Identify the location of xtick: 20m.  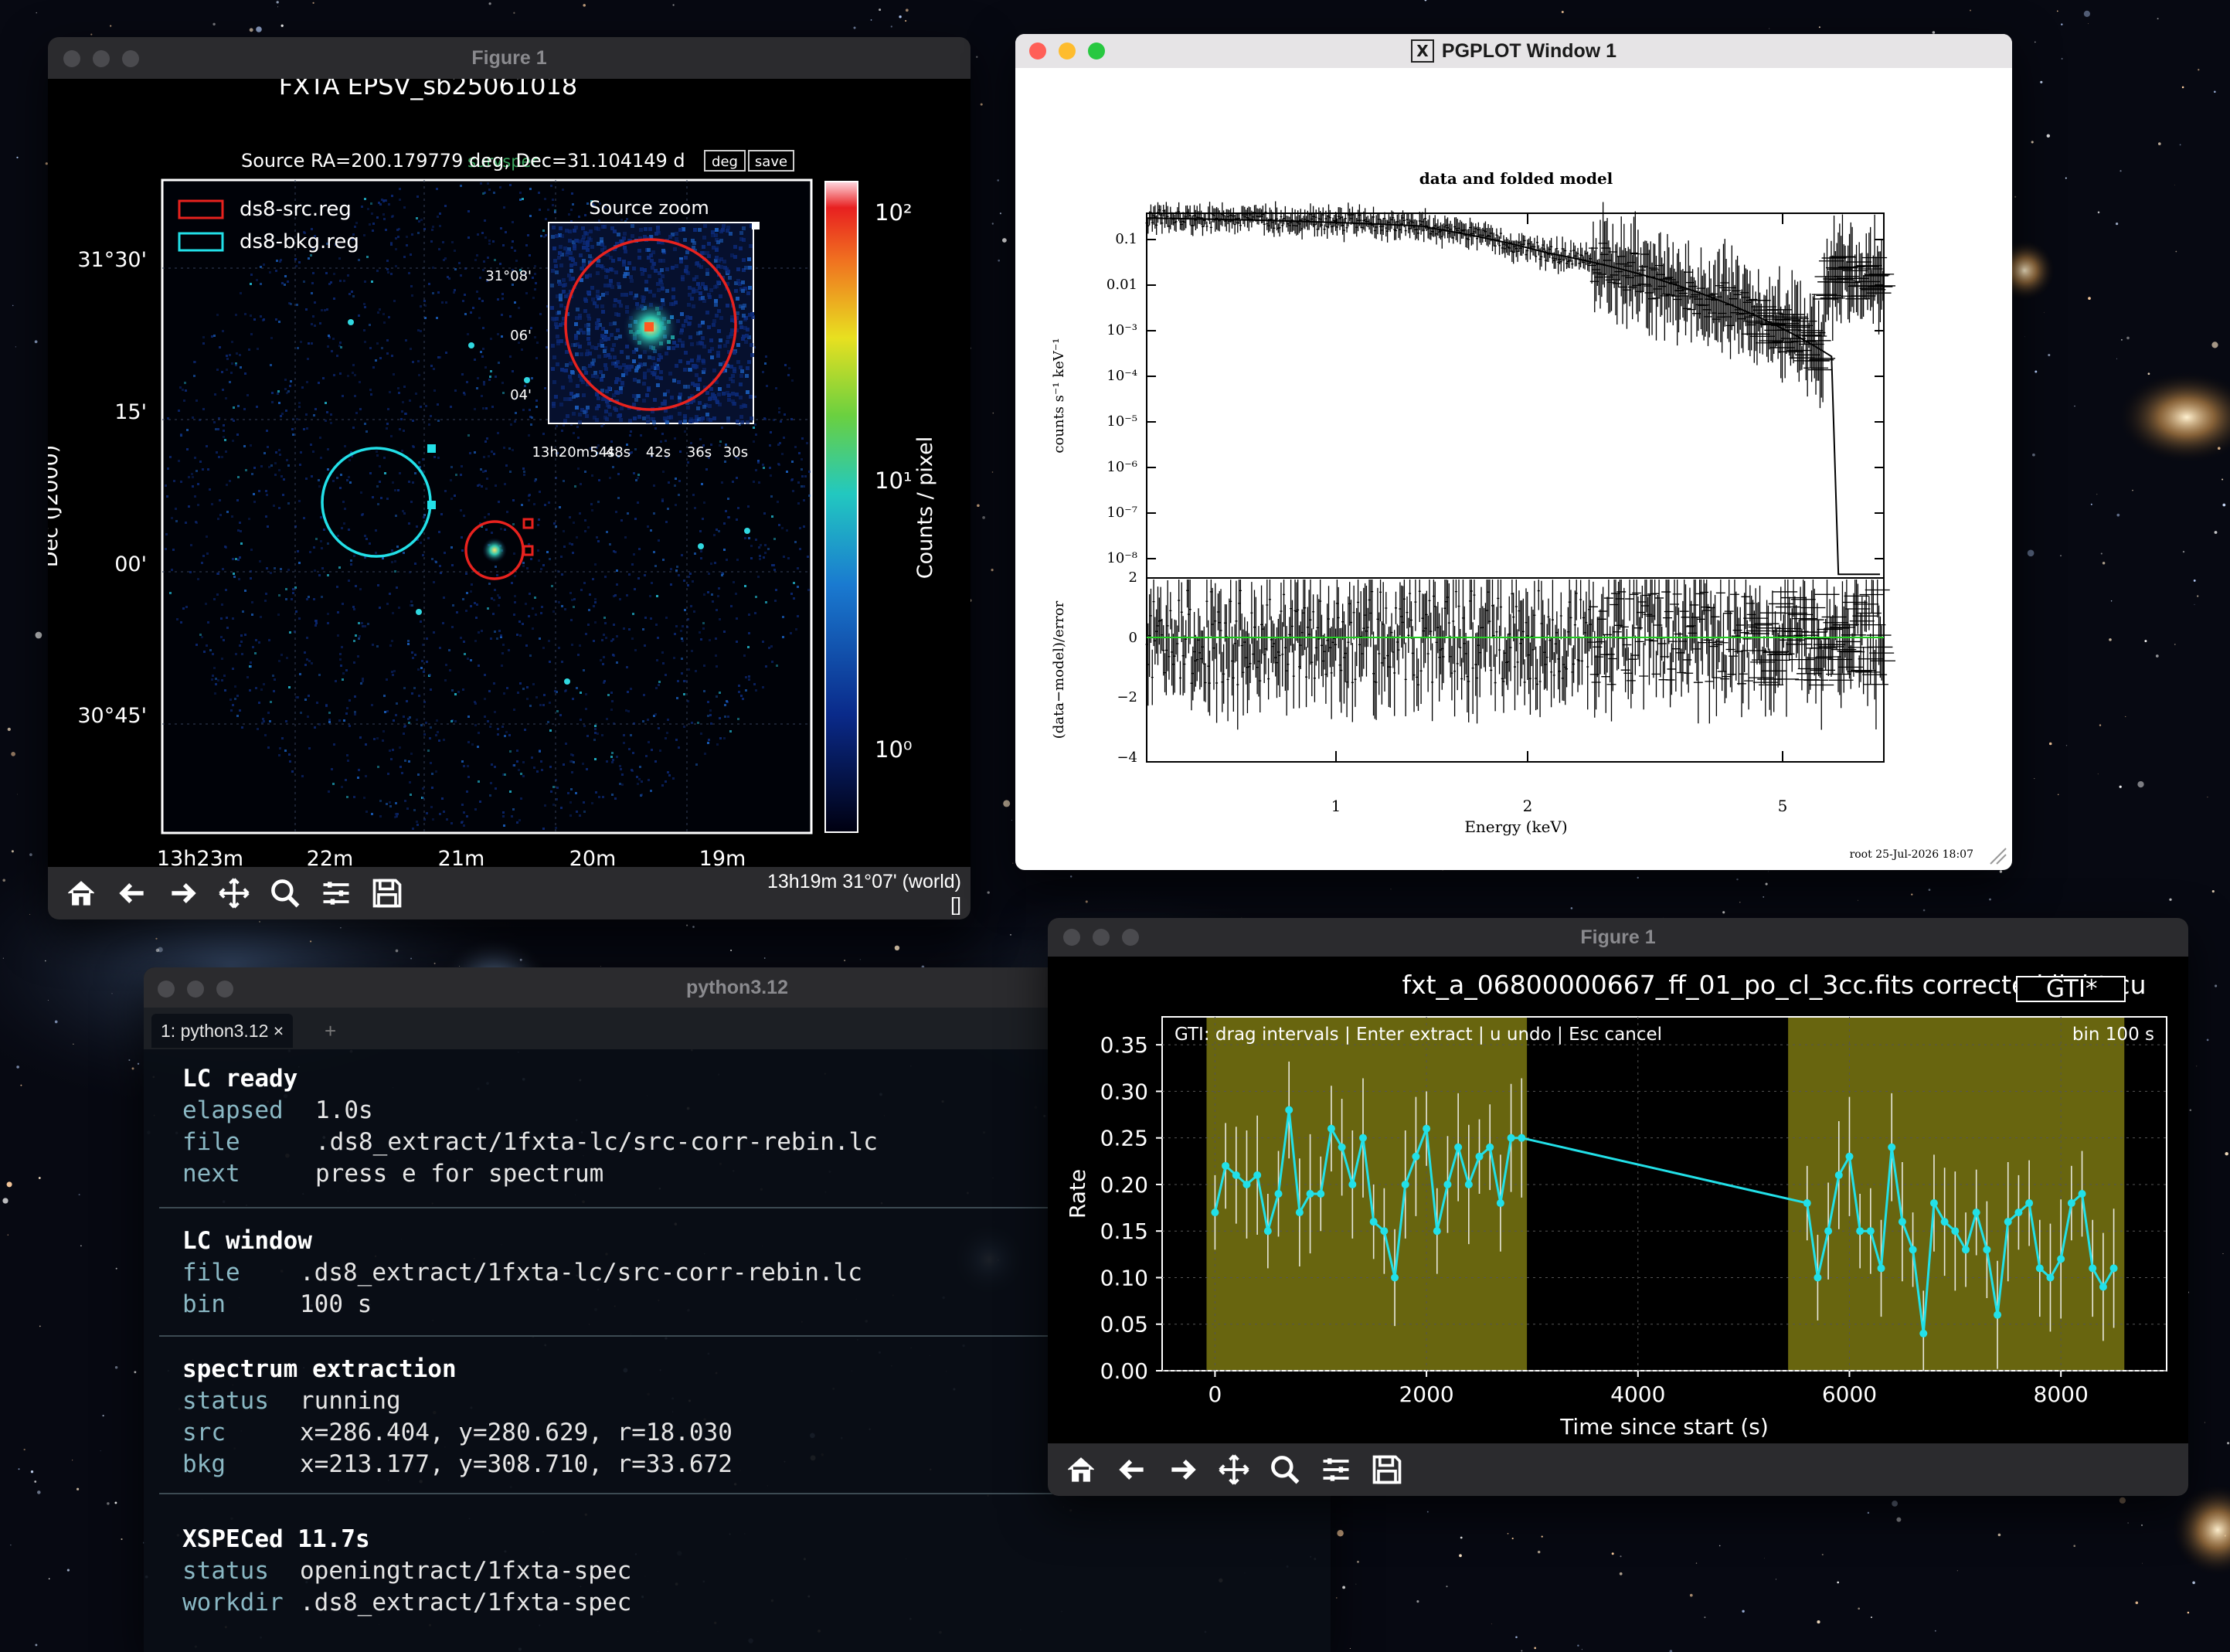
(593, 857).